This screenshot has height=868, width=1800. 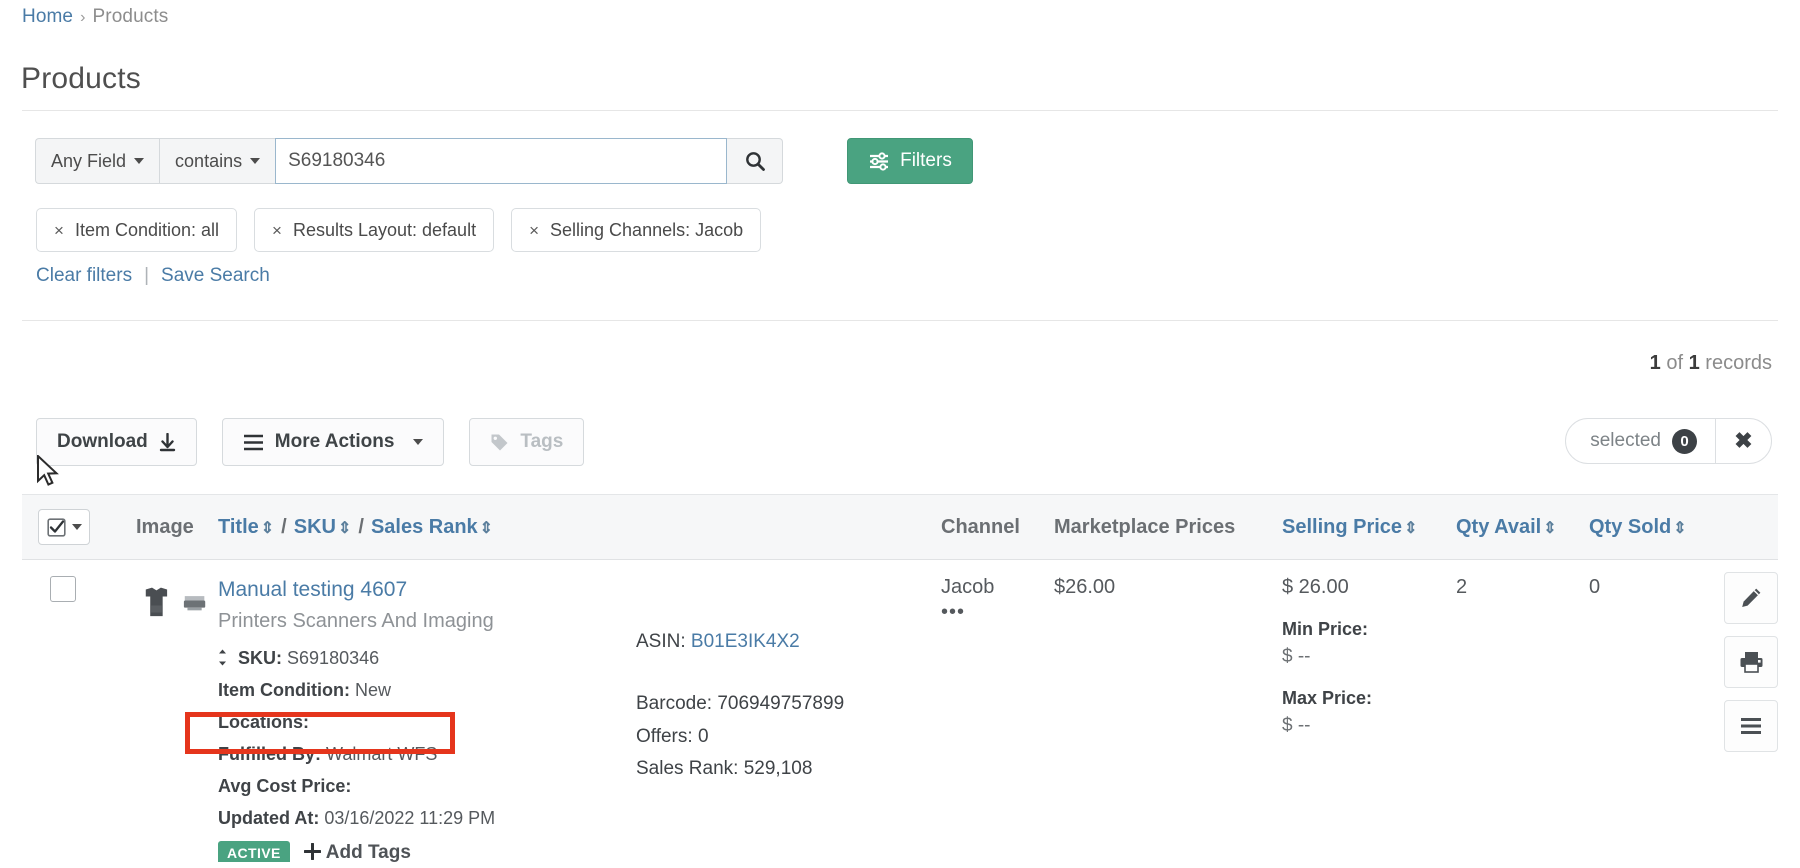 I want to click on product-sales-rank: Sales Rank: 529,108, so click(x=782, y=769).